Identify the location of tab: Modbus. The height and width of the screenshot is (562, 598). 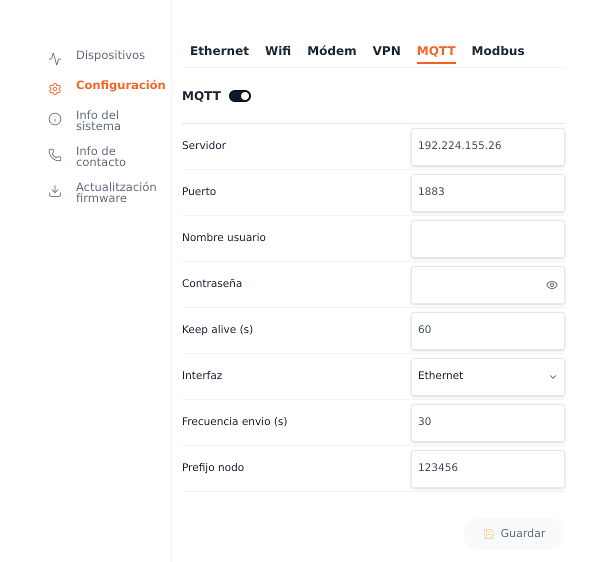
(498, 52).